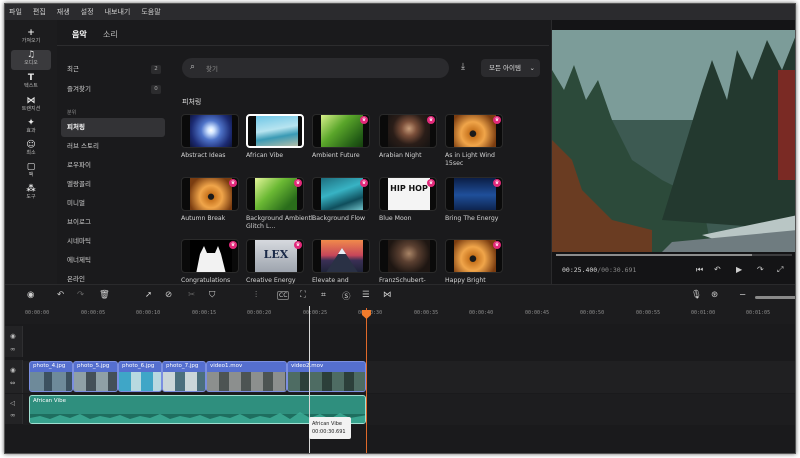 The width and height of the screenshot is (800, 458). Describe the element at coordinates (31, 194) in the screenshot. I see `rail-tools: ⁂ 도구` at that location.